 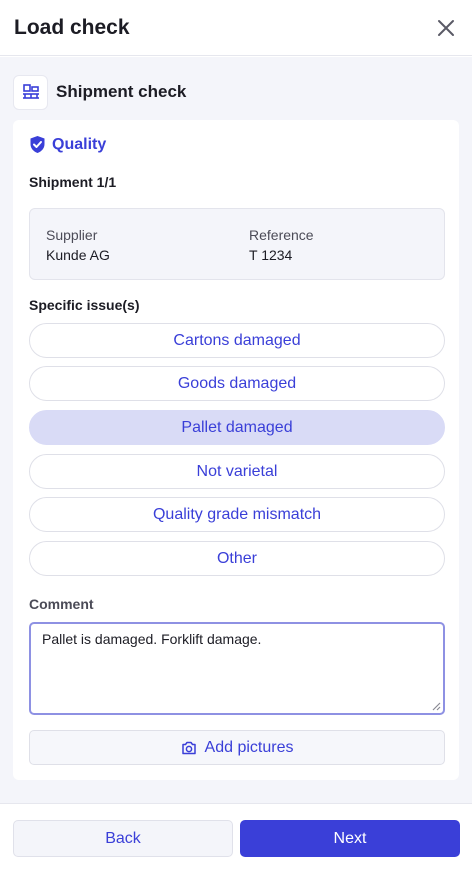 What do you see at coordinates (79, 144) in the screenshot?
I see `quality-label: Quality` at bounding box center [79, 144].